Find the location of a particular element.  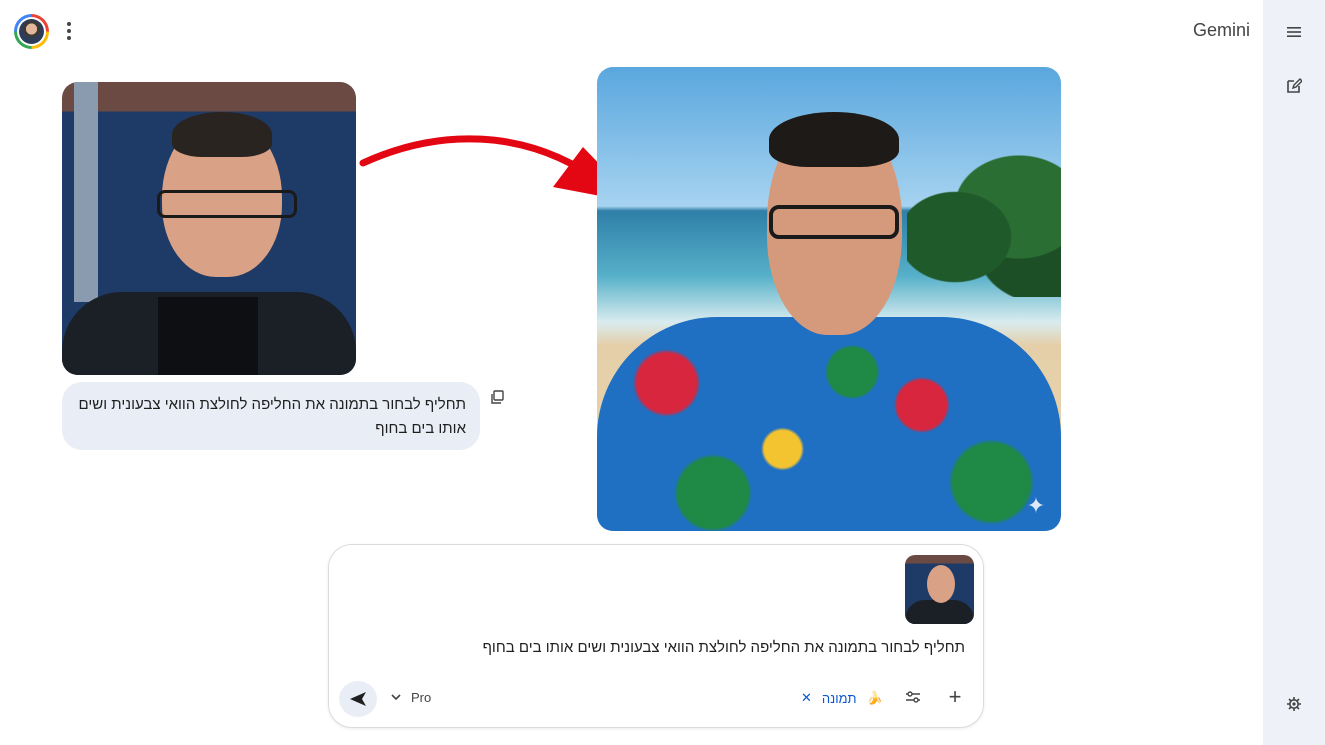

copy-message-button is located at coordinates (497, 397).